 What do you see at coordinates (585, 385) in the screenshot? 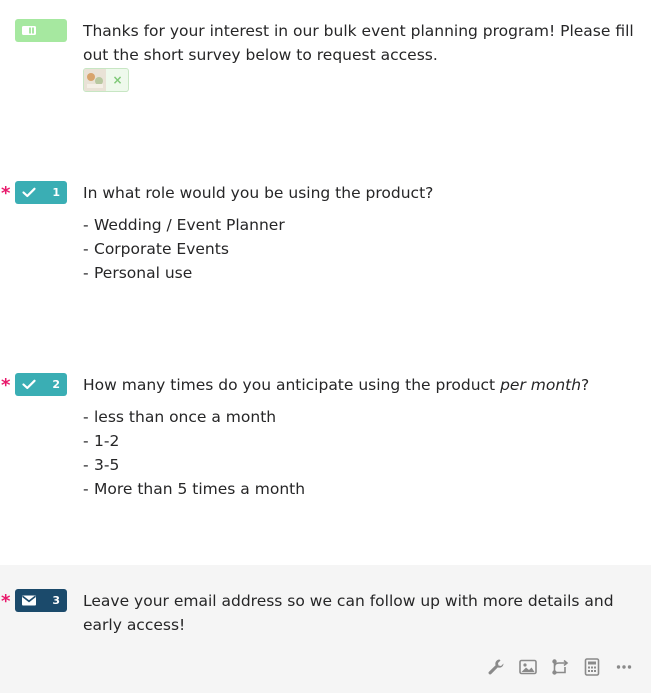
I see `question-title-suffix: ?` at bounding box center [585, 385].